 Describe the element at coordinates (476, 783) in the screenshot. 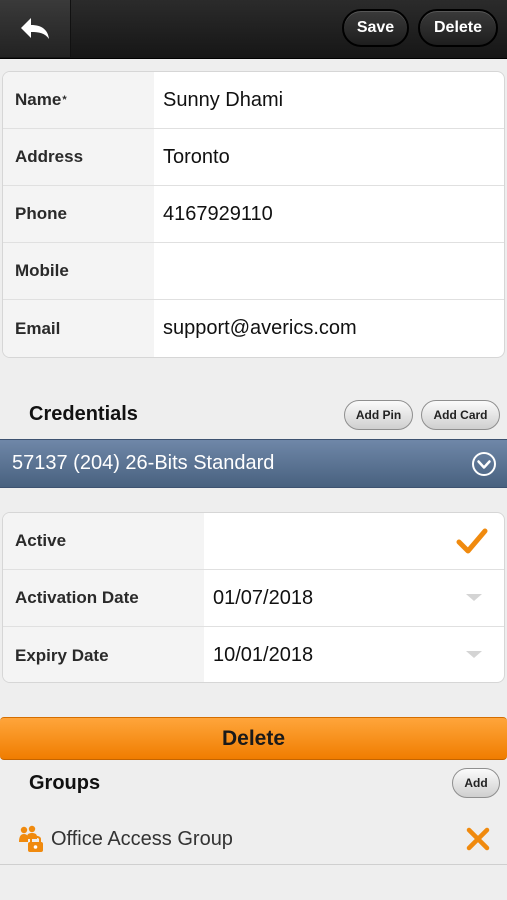

I see `add-group-button: Add` at that location.